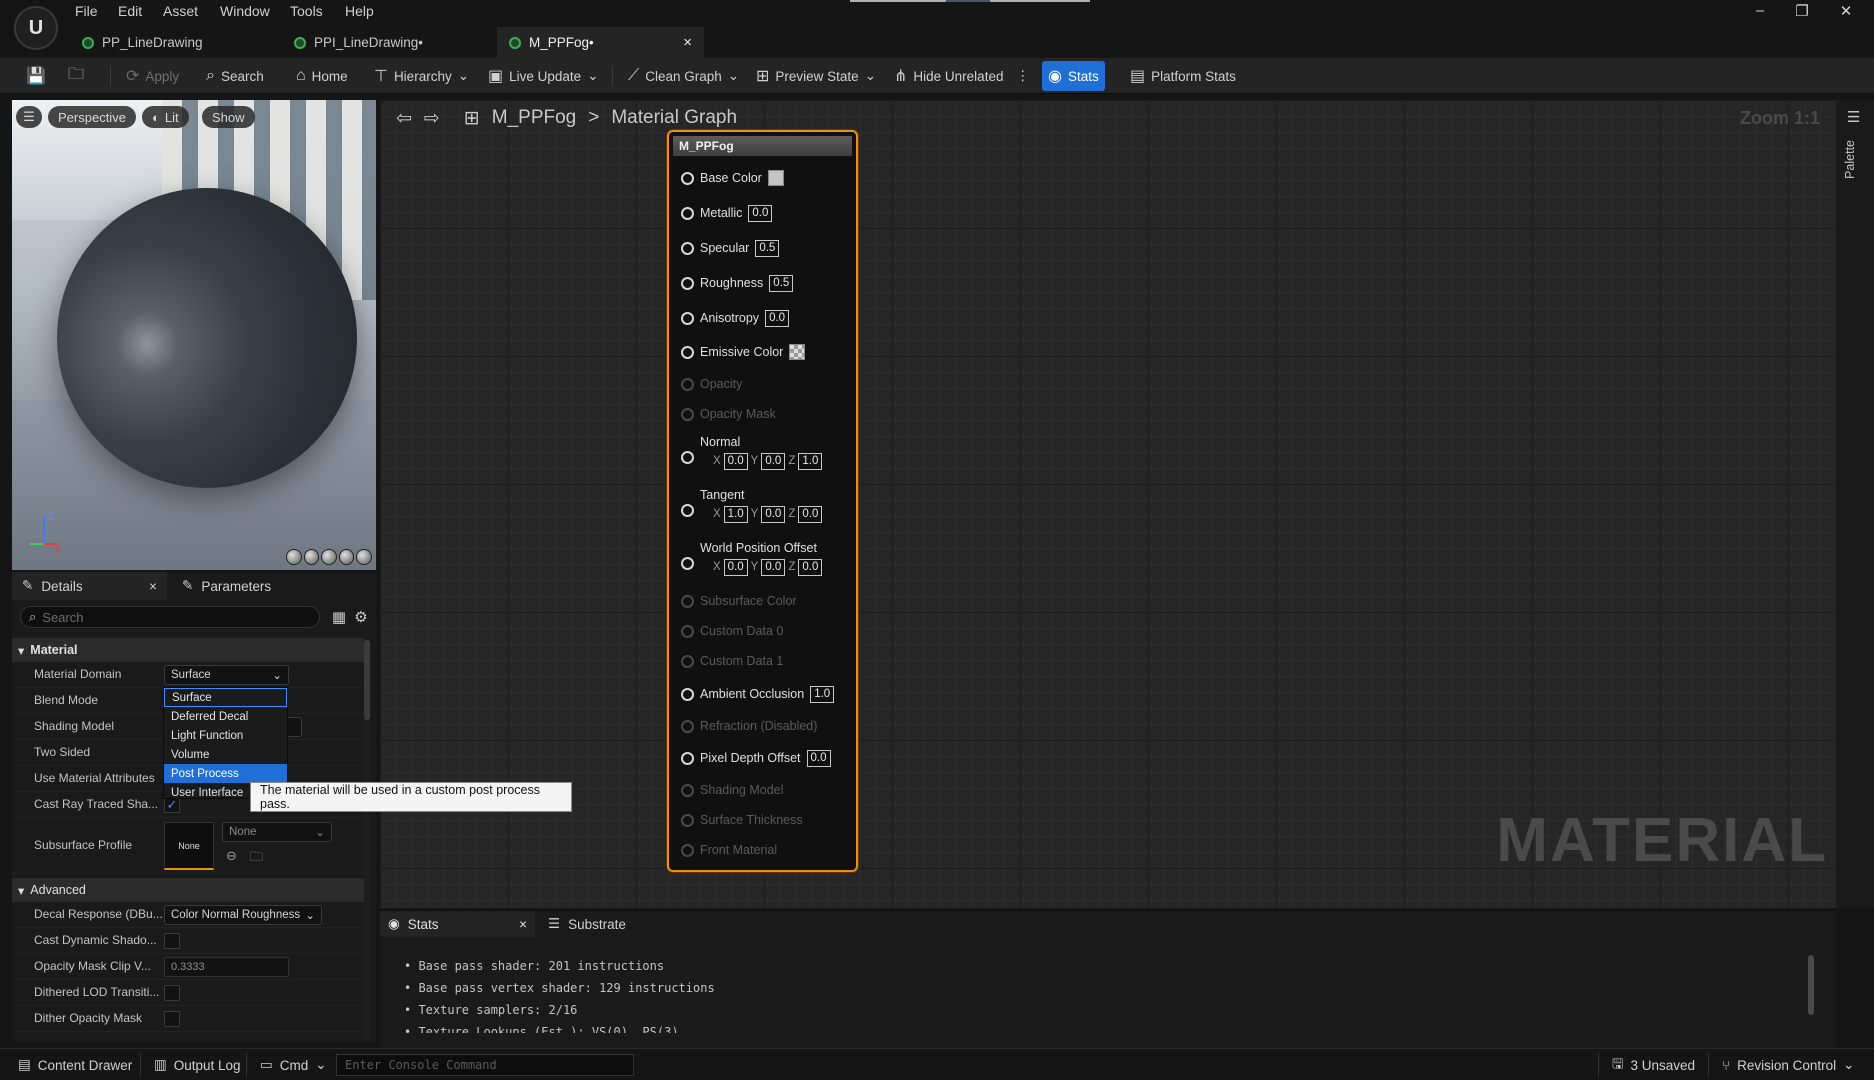 The width and height of the screenshot is (1874, 1080). Describe the element at coordinates (294, 557) in the screenshot. I see `cylinder-mesh-icon` at that location.